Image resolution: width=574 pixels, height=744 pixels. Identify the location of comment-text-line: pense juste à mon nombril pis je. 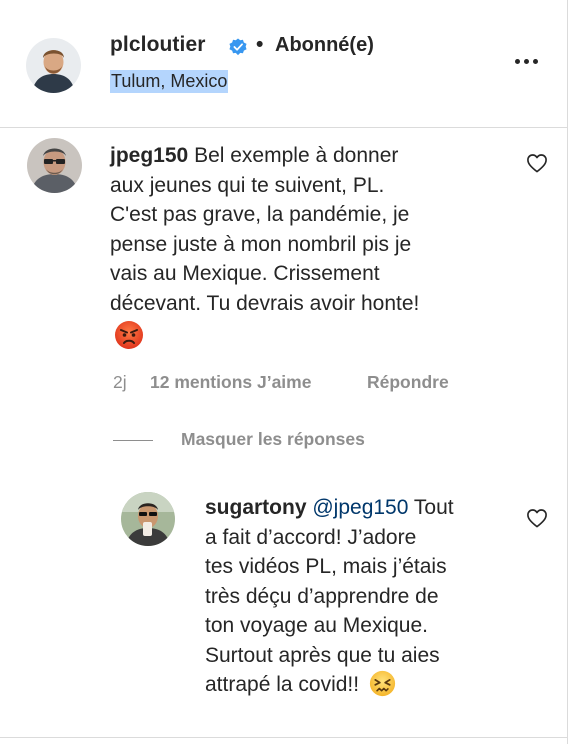
(261, 244).